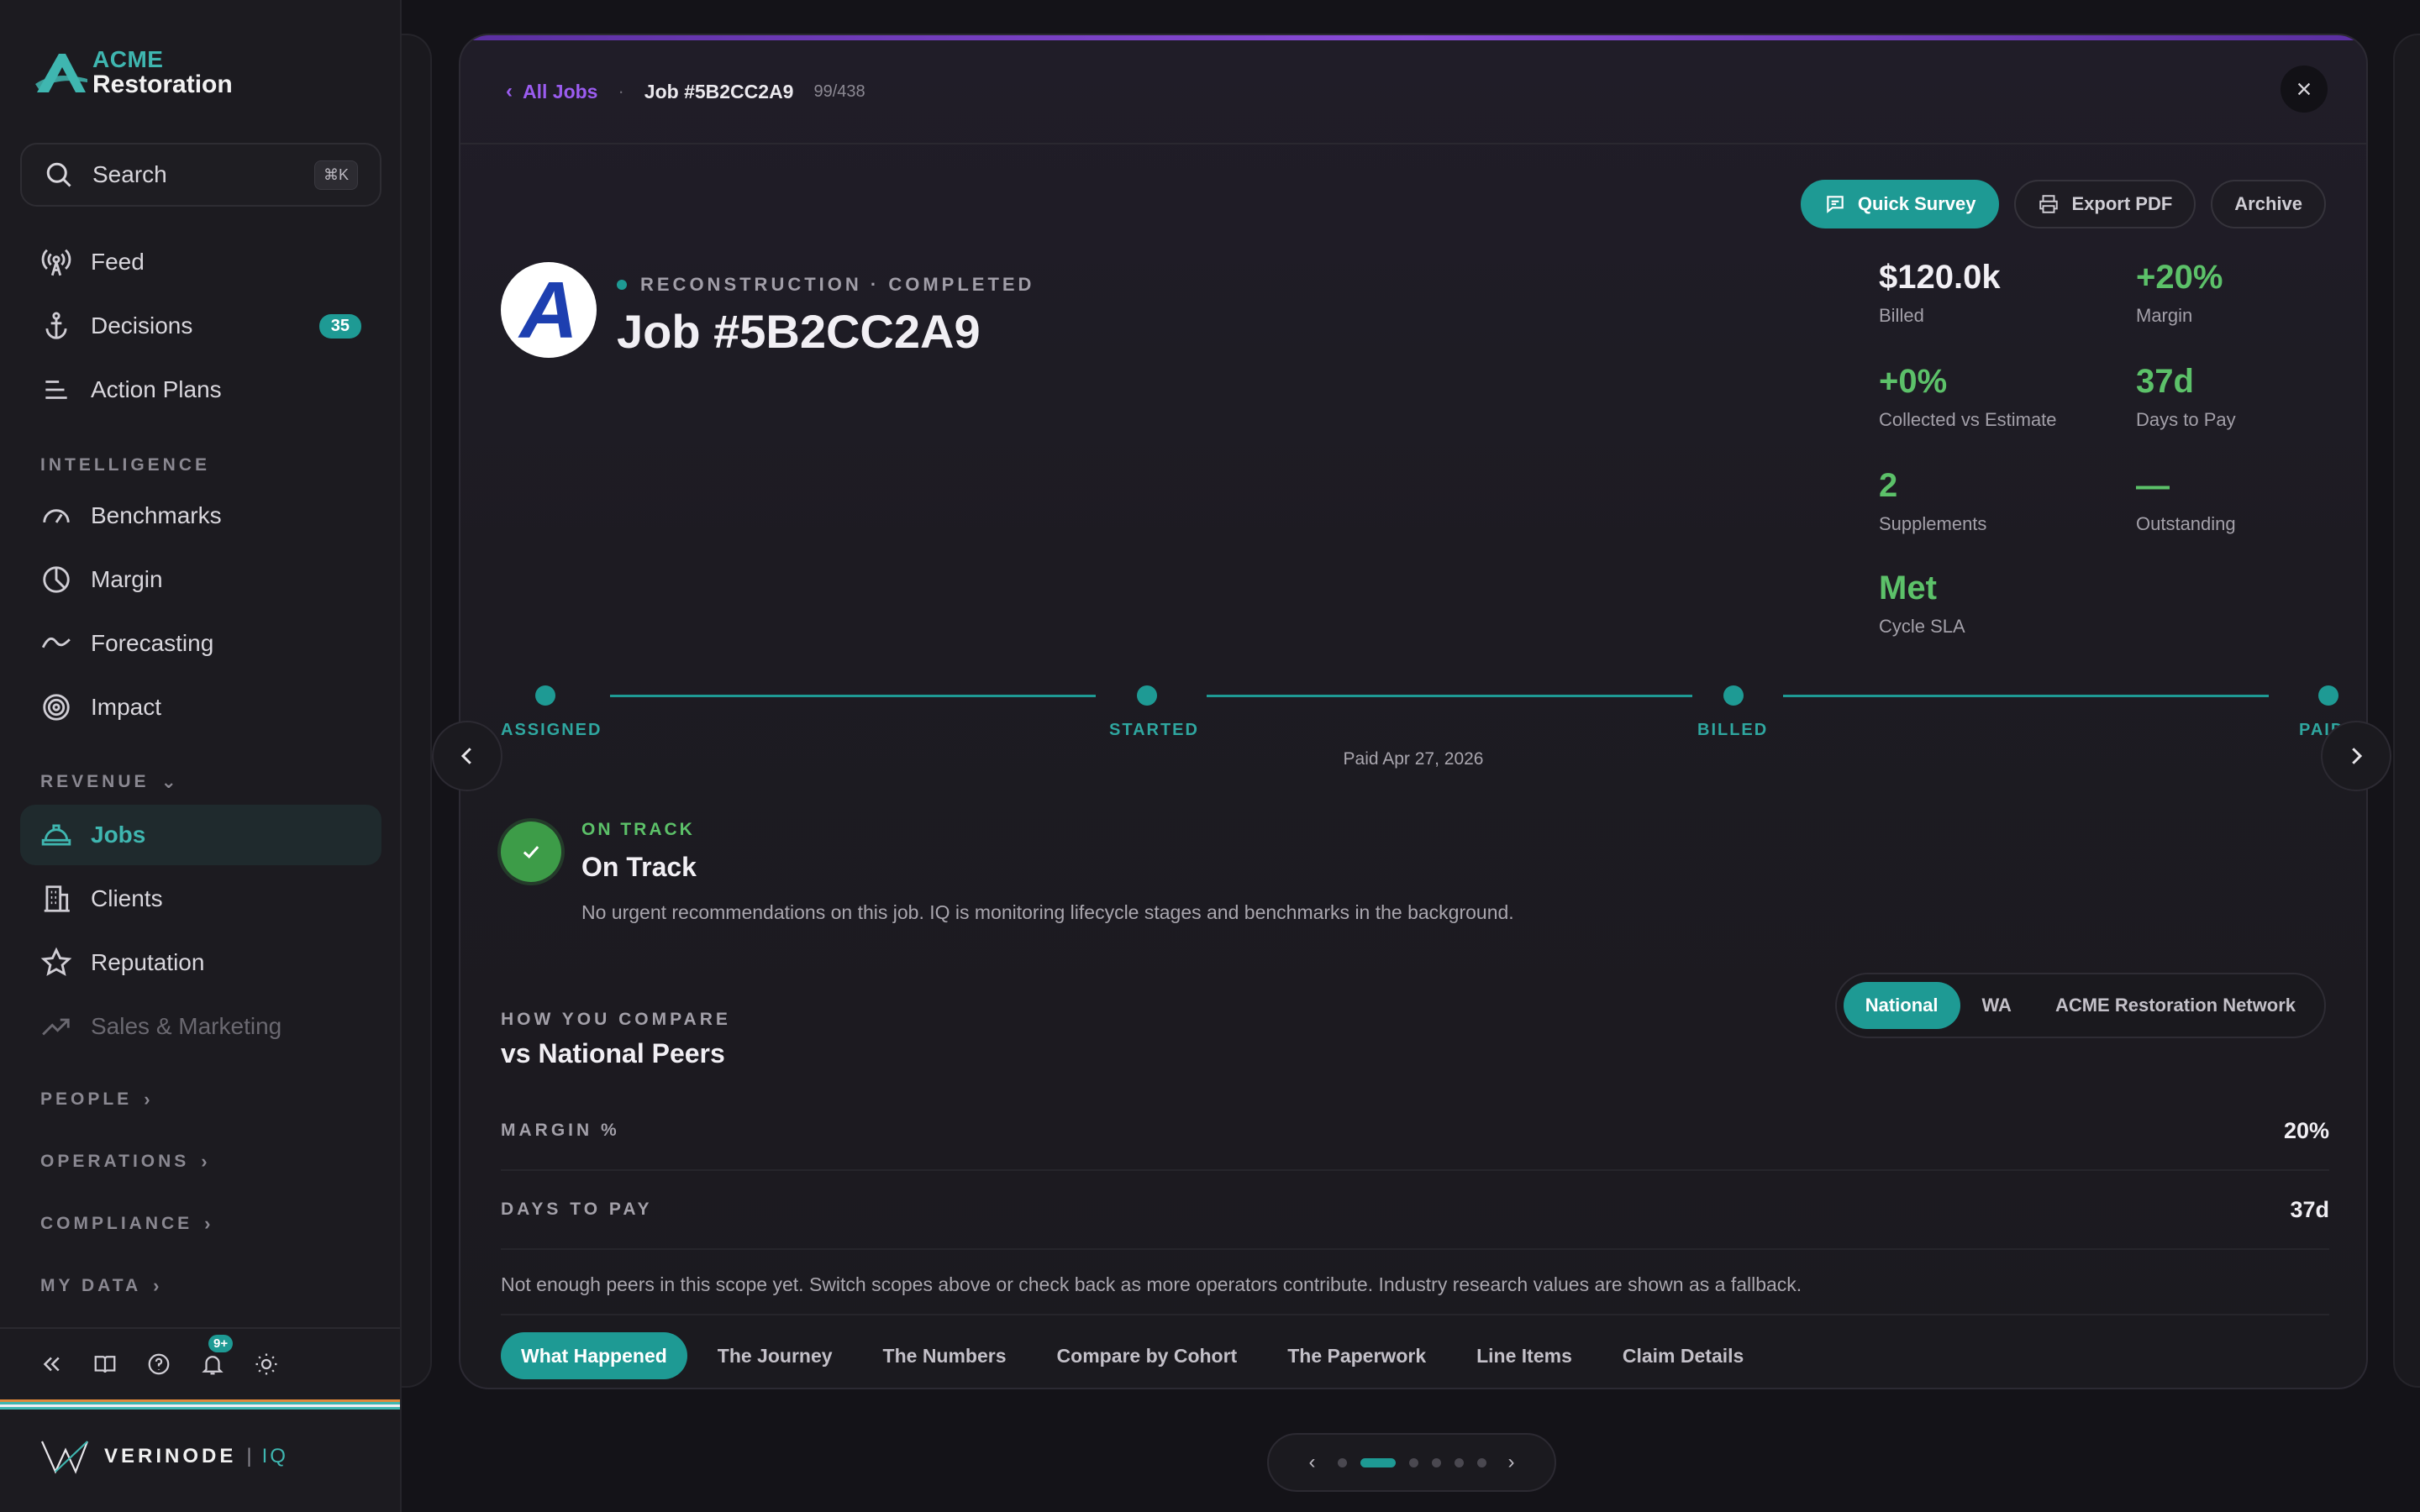 The width and height of the screenshot is (2420, 1512). I want to click on scope-national: National, so click(1902, 1005).